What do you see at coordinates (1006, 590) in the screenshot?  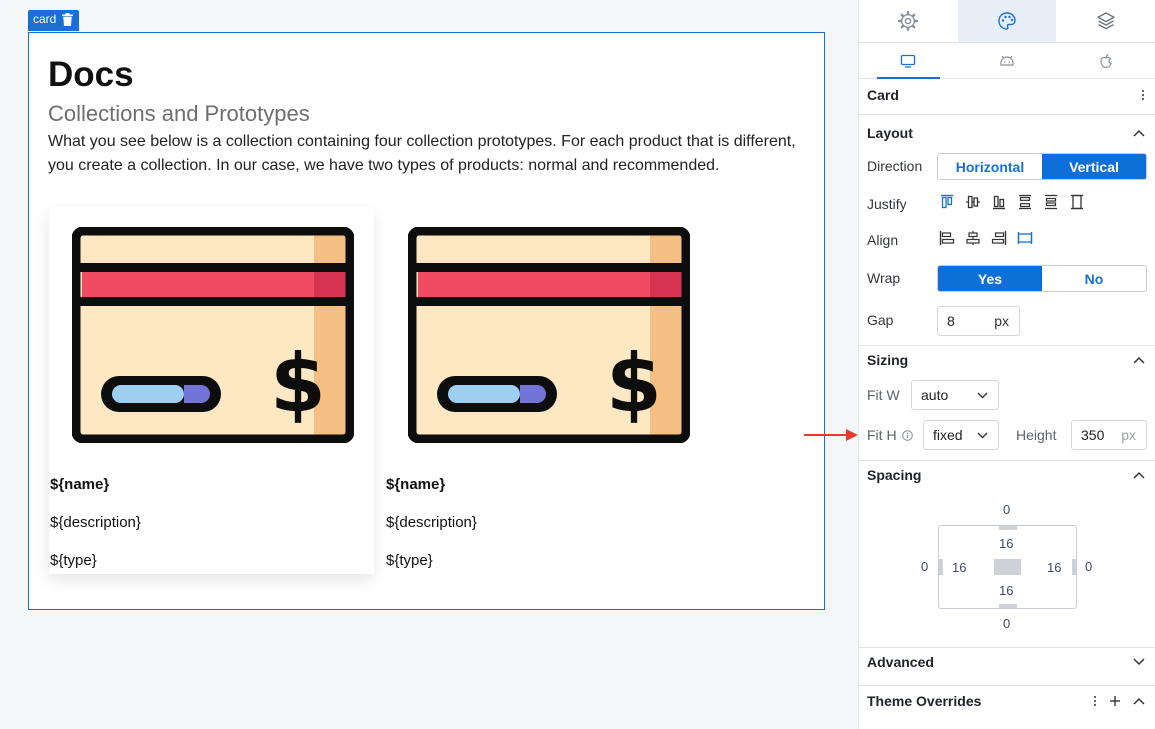 I see `padding-bottom-value: 16` at bounding box center [1006, 590].